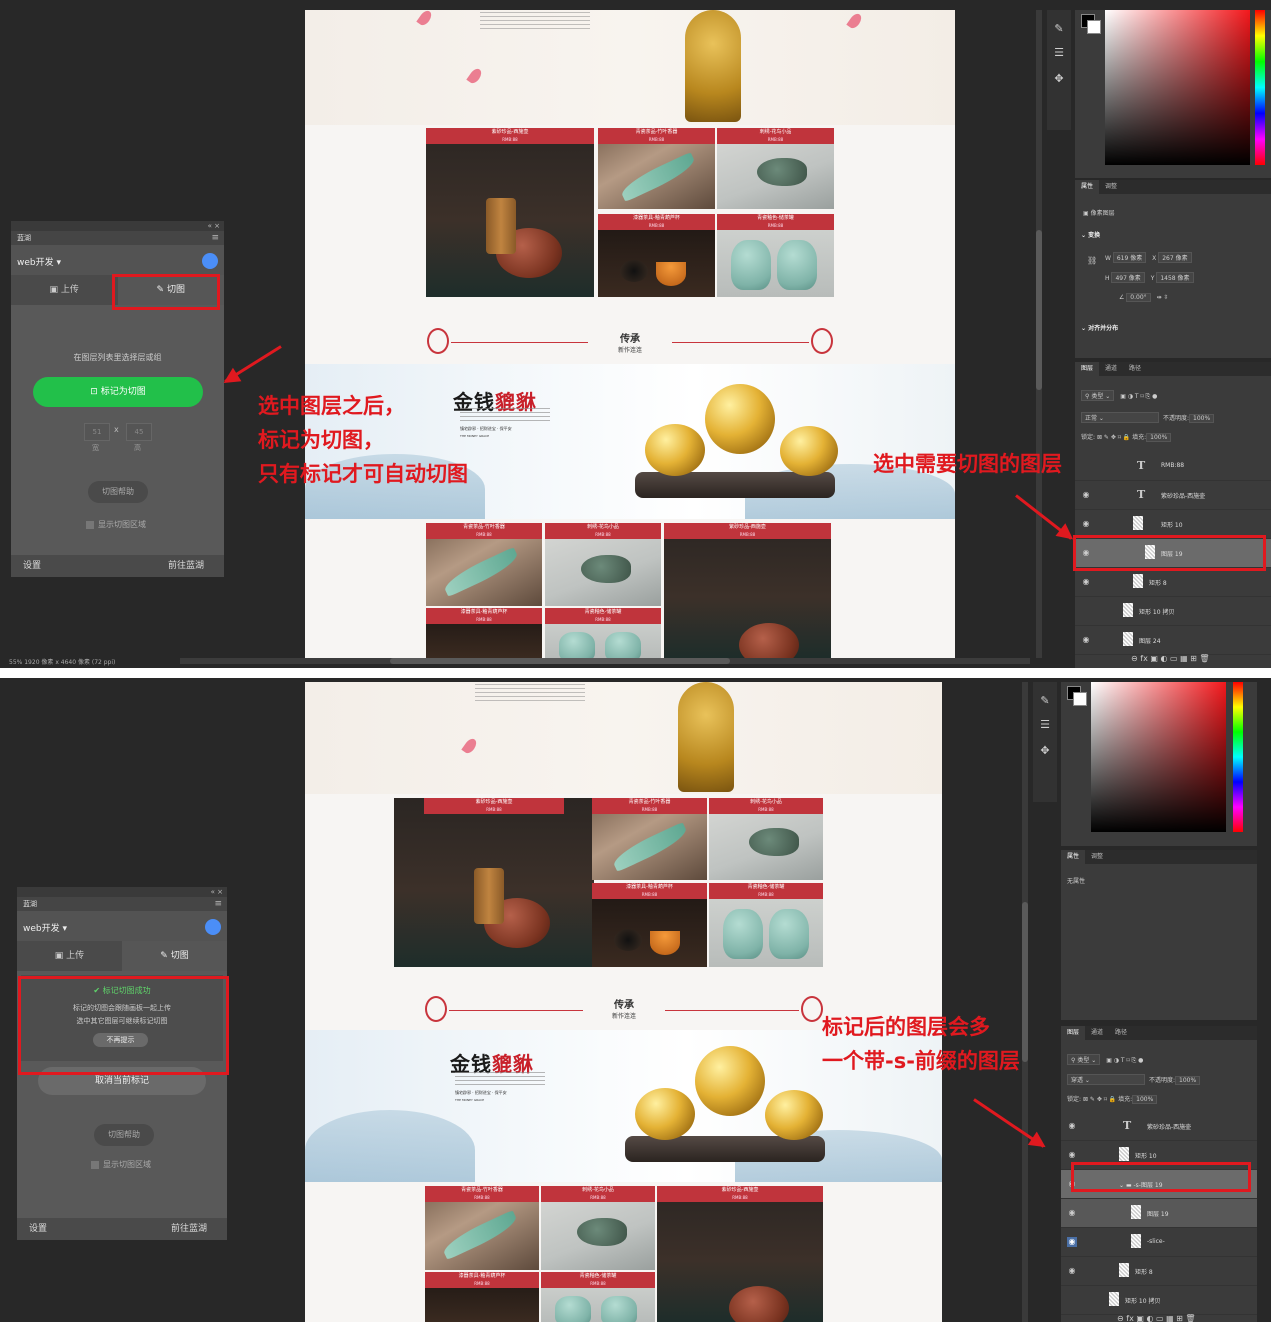 Image resolution: width=1271 pixels, height=1322 pixels. Describe the element at coordinates (1092, 260) in the screenshot. I see `link-chain-icon: ⛓` at that location.